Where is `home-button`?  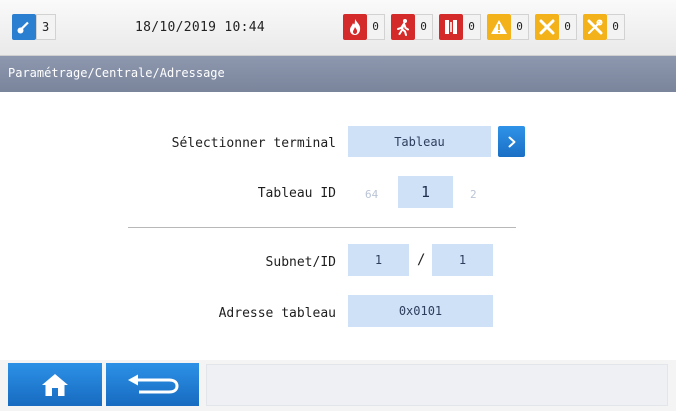 home-button is located at coordinates (55, 384).